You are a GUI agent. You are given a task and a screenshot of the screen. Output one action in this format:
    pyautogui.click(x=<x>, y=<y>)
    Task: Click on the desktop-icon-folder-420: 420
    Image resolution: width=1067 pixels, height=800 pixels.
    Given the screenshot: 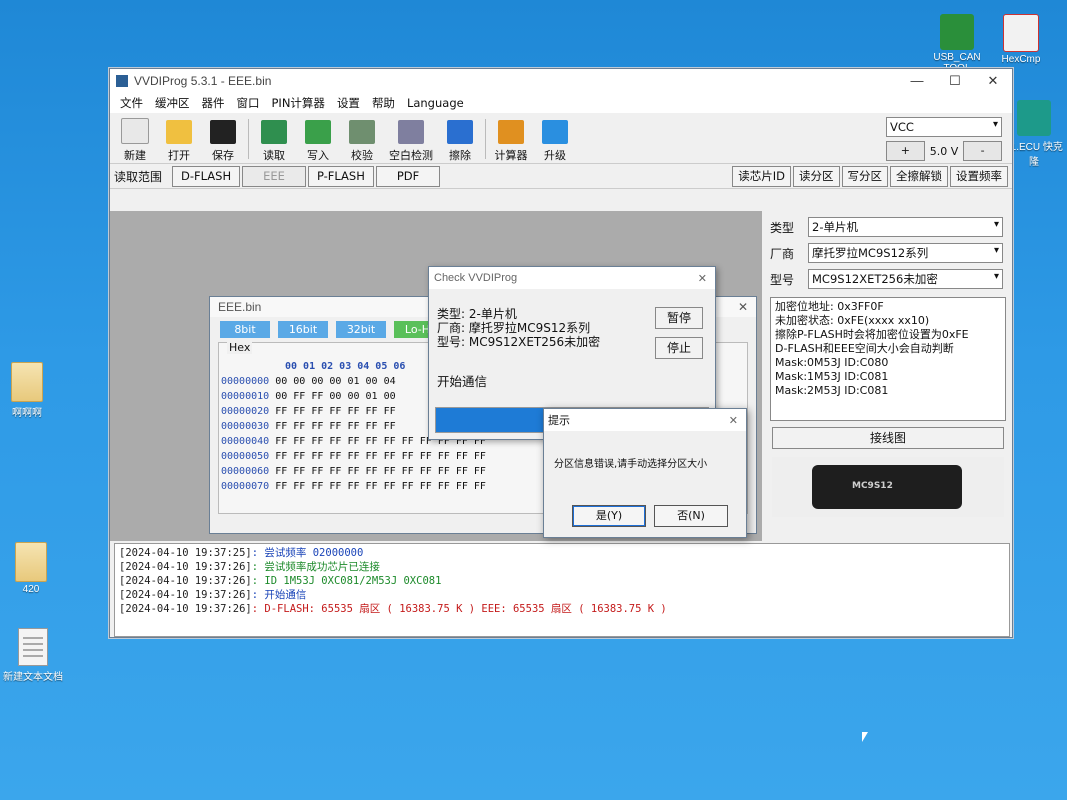 What is the action you would take?
    pyautogui.click(x=33, y=568)
    